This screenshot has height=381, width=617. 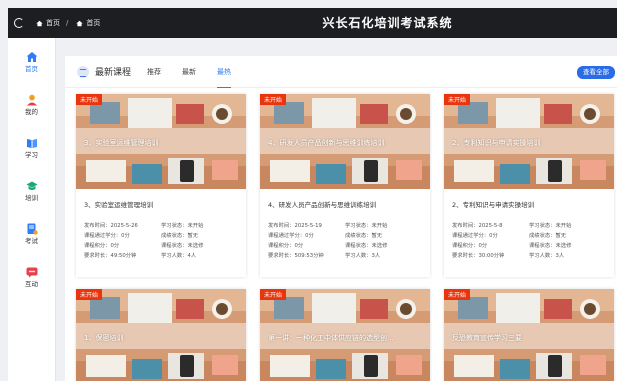 I want to click on chat-icon, so click(x=32, y=270).